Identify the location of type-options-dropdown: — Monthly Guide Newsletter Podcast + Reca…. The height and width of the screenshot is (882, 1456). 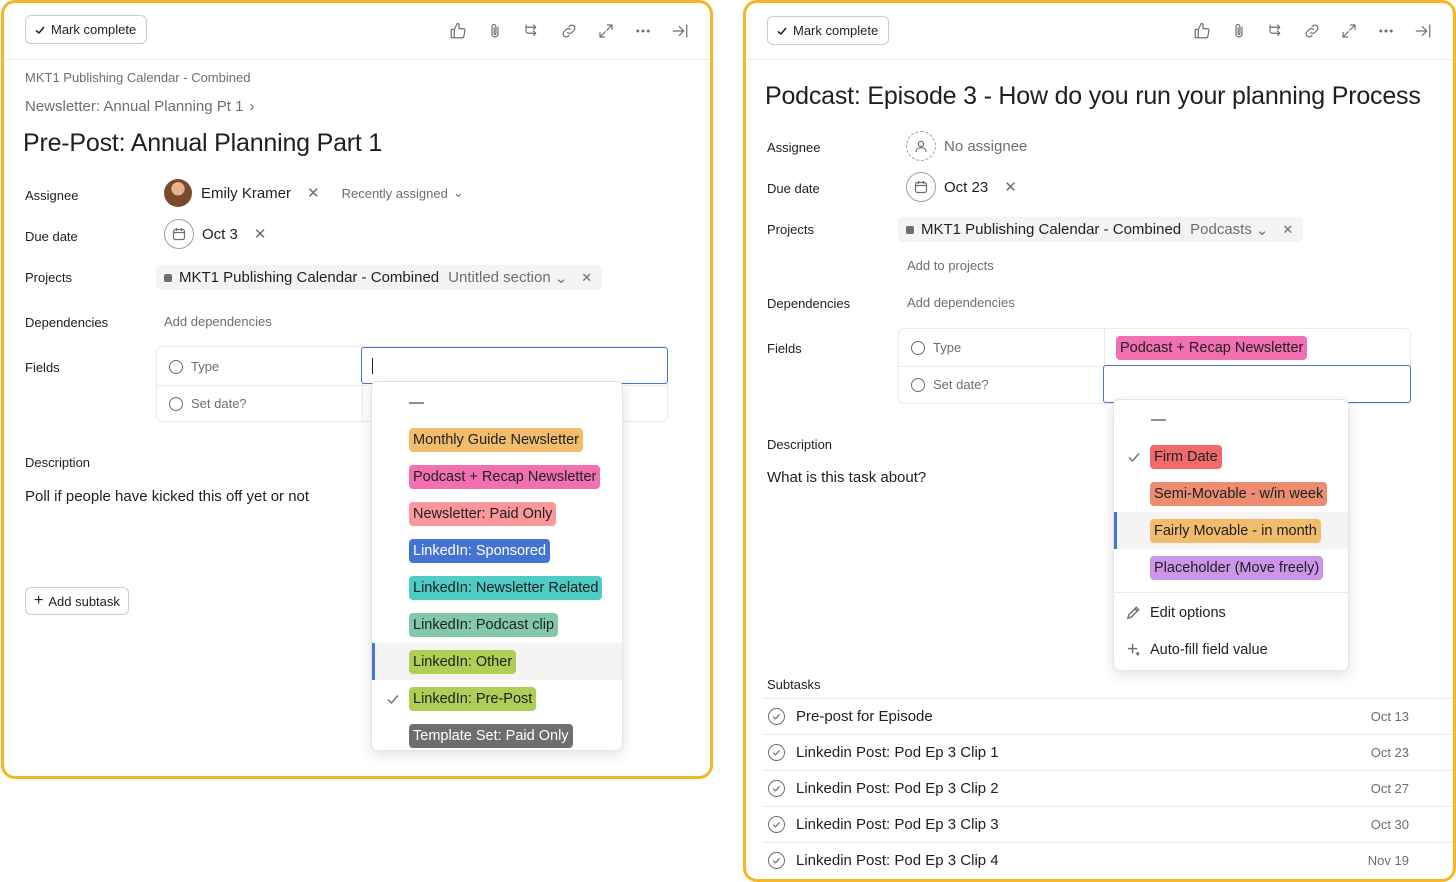
(497, 566).